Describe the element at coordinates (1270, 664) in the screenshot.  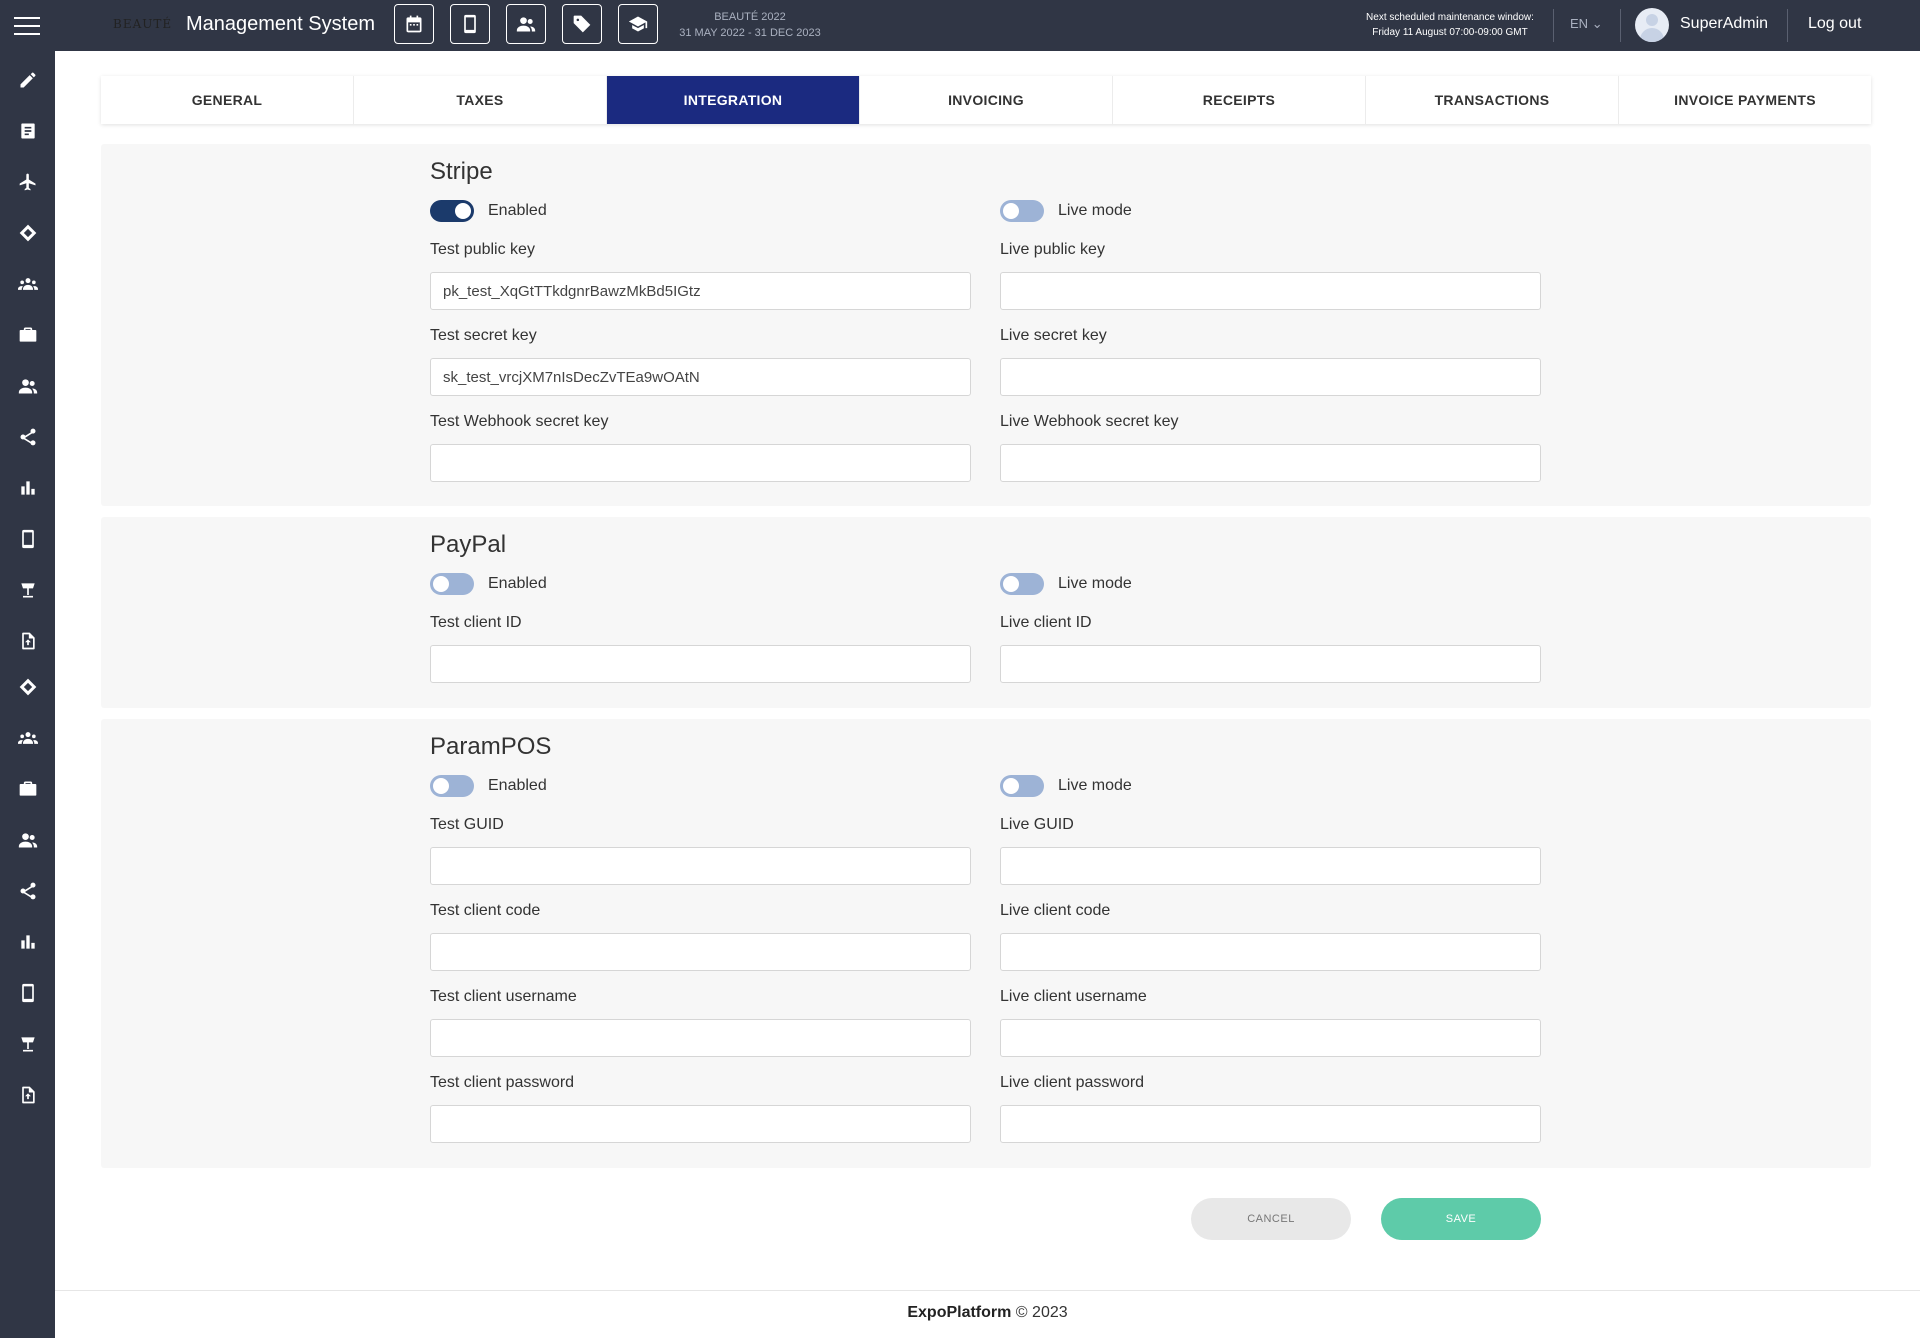
I see `live-client-id-input` at that location.